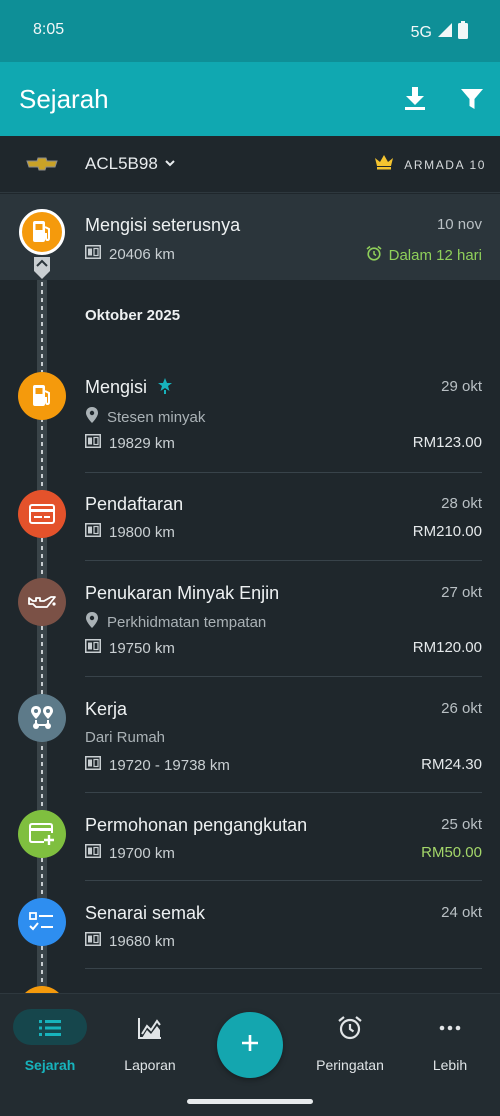 The height and width of the screenshot is (1116, 500). Describe the element at coordinates (42, 922) in the screenshot. I see `checklist-icon` at that location.